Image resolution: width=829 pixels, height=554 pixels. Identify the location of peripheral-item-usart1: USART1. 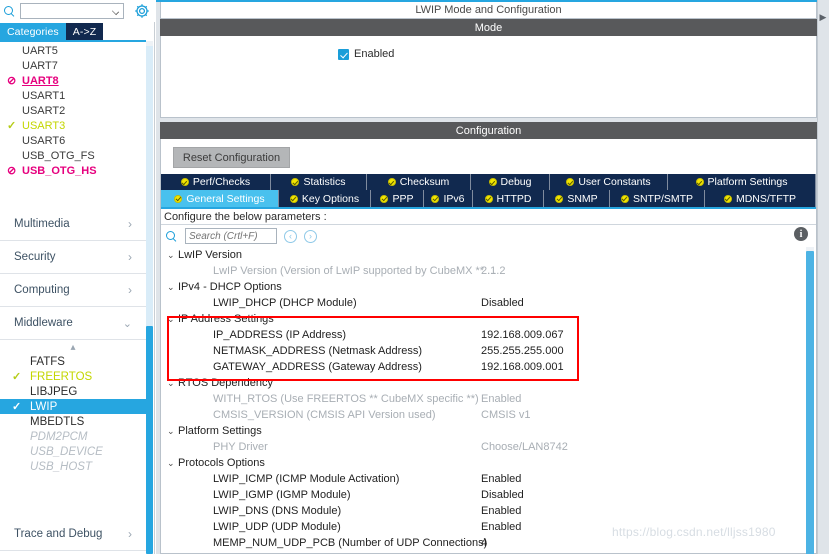
(73, 95).